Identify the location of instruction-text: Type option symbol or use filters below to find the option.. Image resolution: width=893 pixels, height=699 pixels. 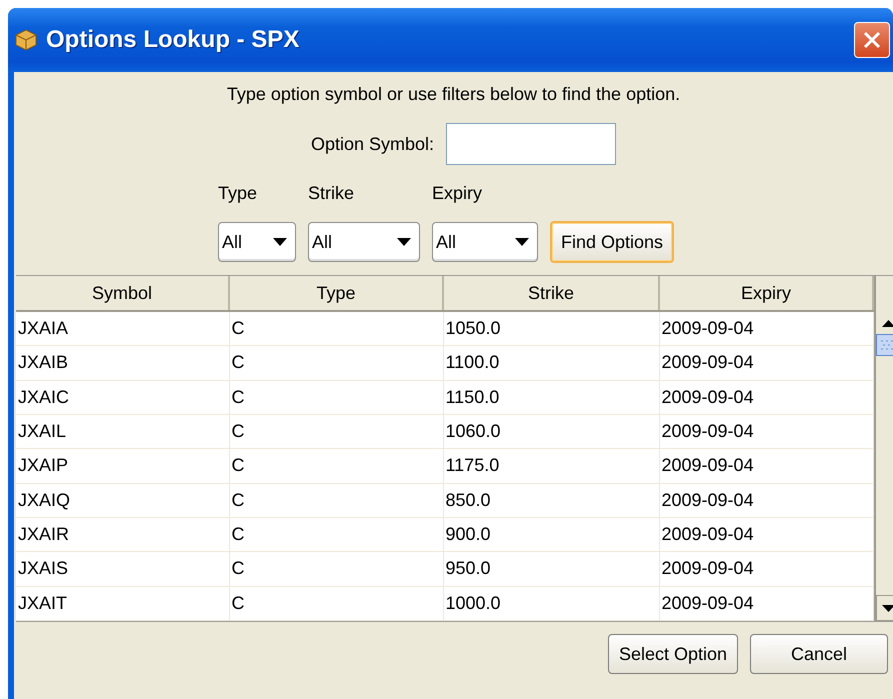
(453, 94).